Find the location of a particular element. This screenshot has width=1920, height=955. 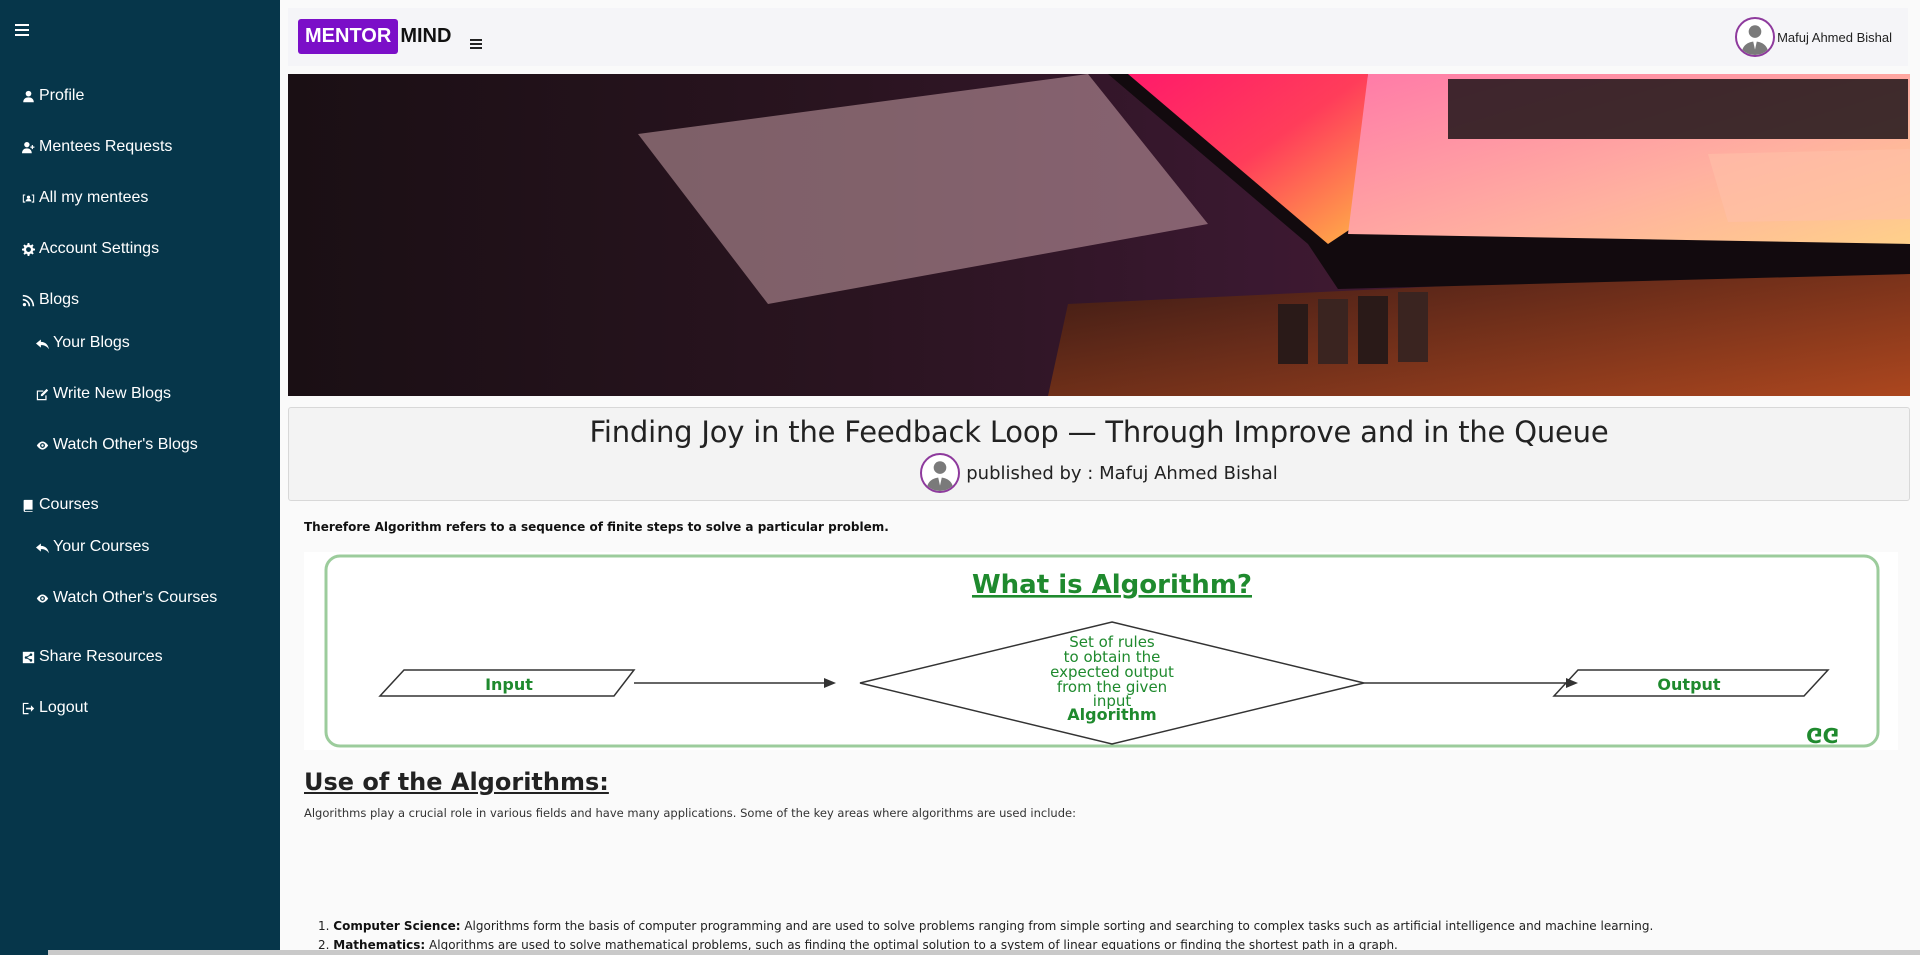

brand-logo: MENTOR MIND is located at coordinates (374, 36).